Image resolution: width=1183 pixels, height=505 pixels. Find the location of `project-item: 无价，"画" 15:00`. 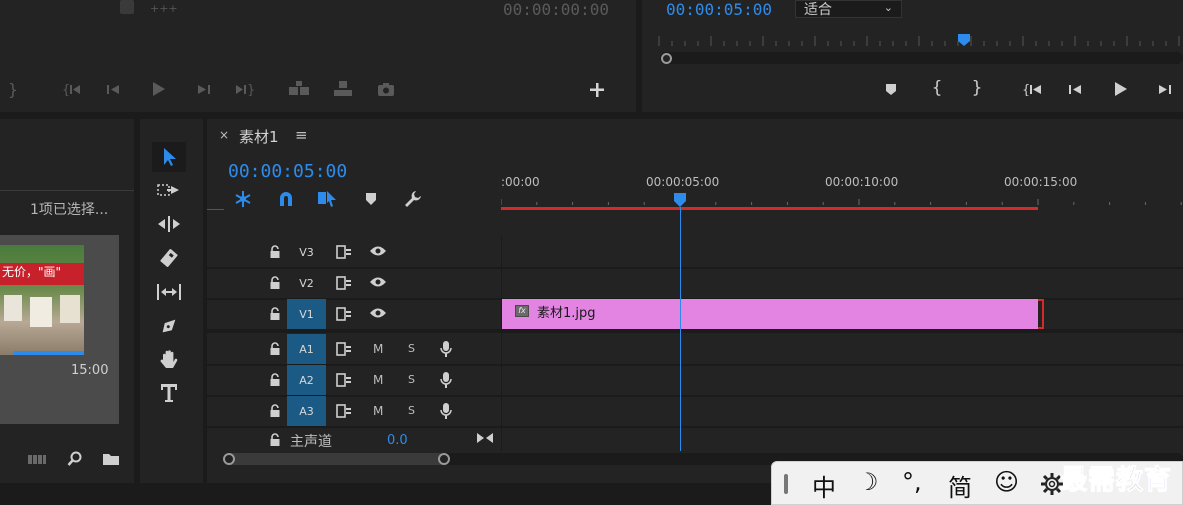

project-item: 无价，"画" 15:00 is located at coordinates (59, 329).